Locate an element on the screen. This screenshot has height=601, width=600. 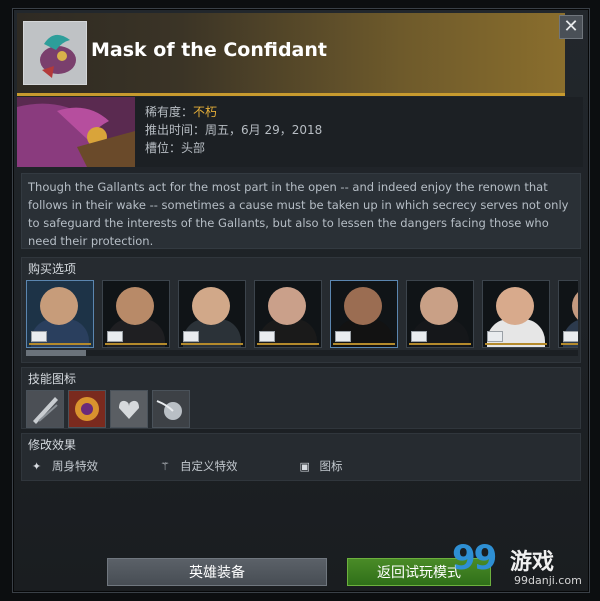
release-line: 推出时间：周五，6月 29，2018 is located at coordinates (233, 130).